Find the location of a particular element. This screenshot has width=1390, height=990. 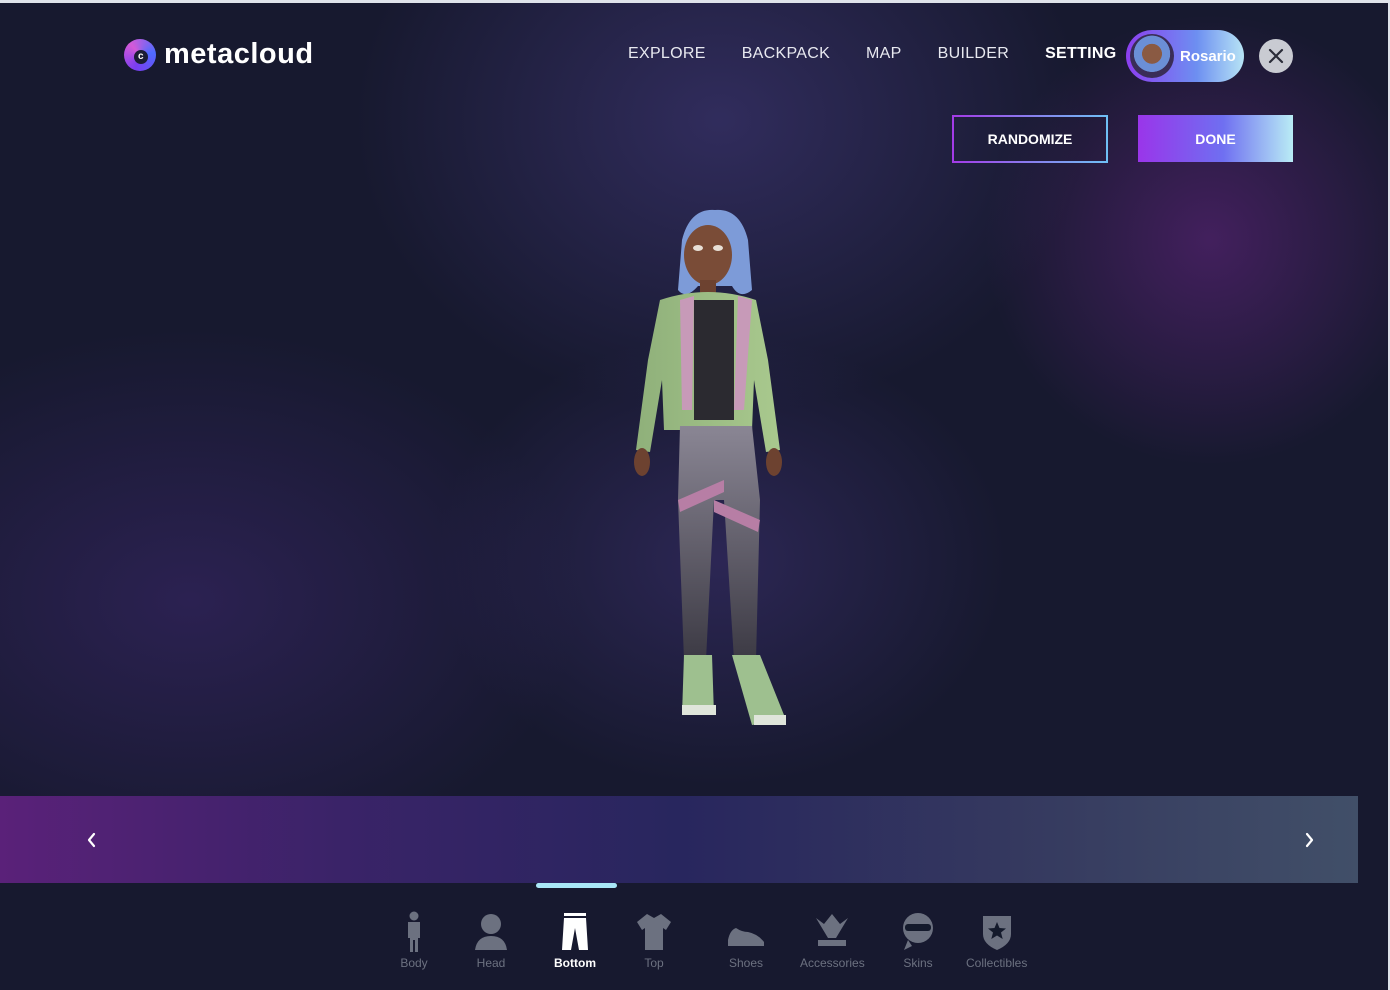

head-icon is located at coordinates (491, 932).